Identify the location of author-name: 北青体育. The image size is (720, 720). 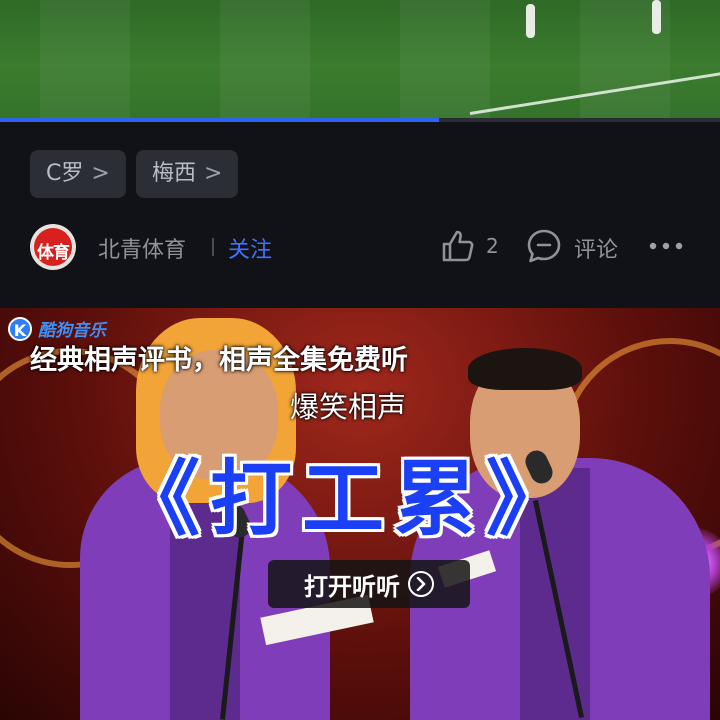
(142, 248).